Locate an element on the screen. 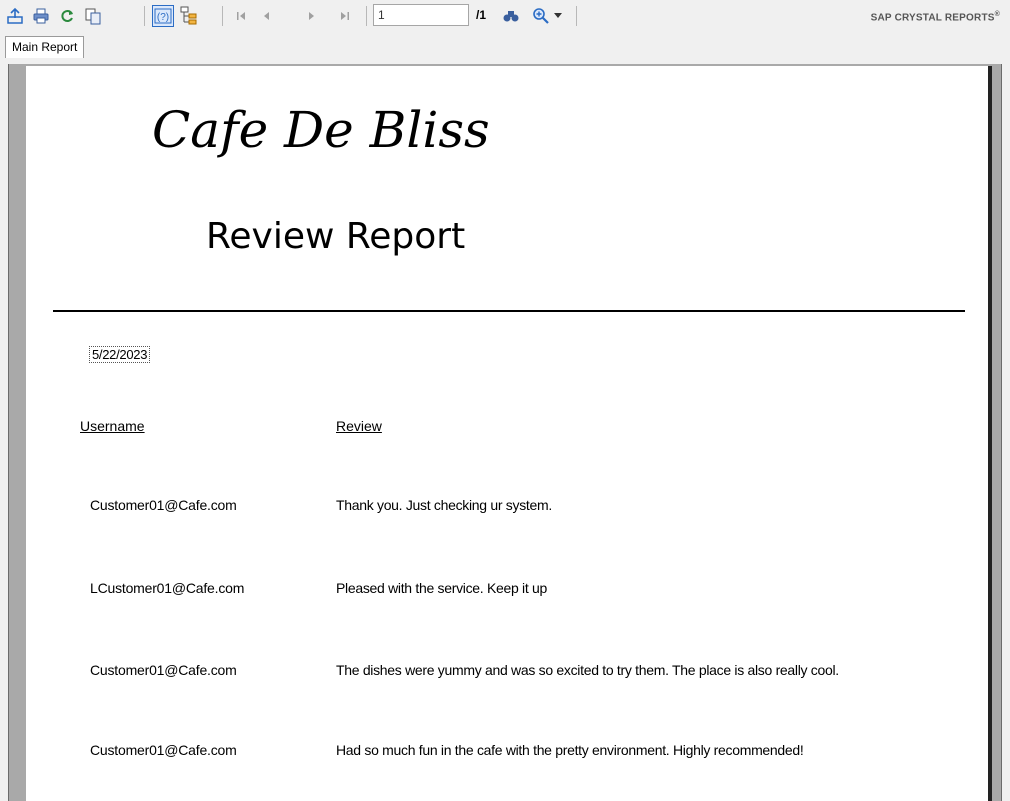 This screenshot has width=1010, height=801. tab-main-report: Main Report is located at coordinates (45, 47).